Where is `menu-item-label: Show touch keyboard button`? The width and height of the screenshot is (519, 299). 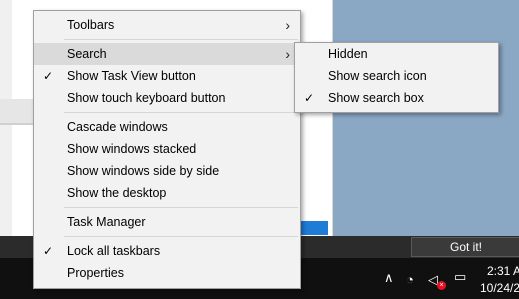
menu-item-label: Show touch keyboard button is located at coordinates (146, 98).